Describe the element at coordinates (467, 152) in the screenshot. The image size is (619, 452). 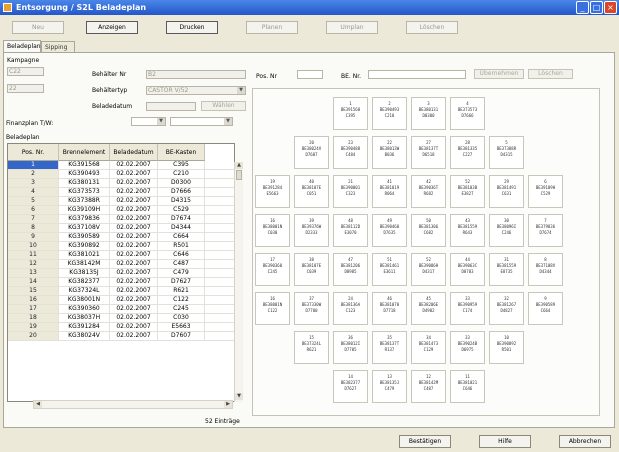
I see `plan-cell: 28 BE381335 C227` at that location.